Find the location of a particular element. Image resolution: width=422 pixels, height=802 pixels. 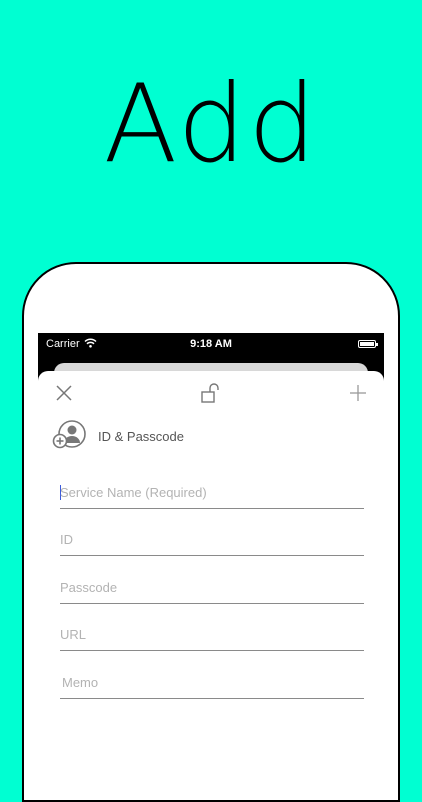

close-icon is located at coordinates (64, 395).